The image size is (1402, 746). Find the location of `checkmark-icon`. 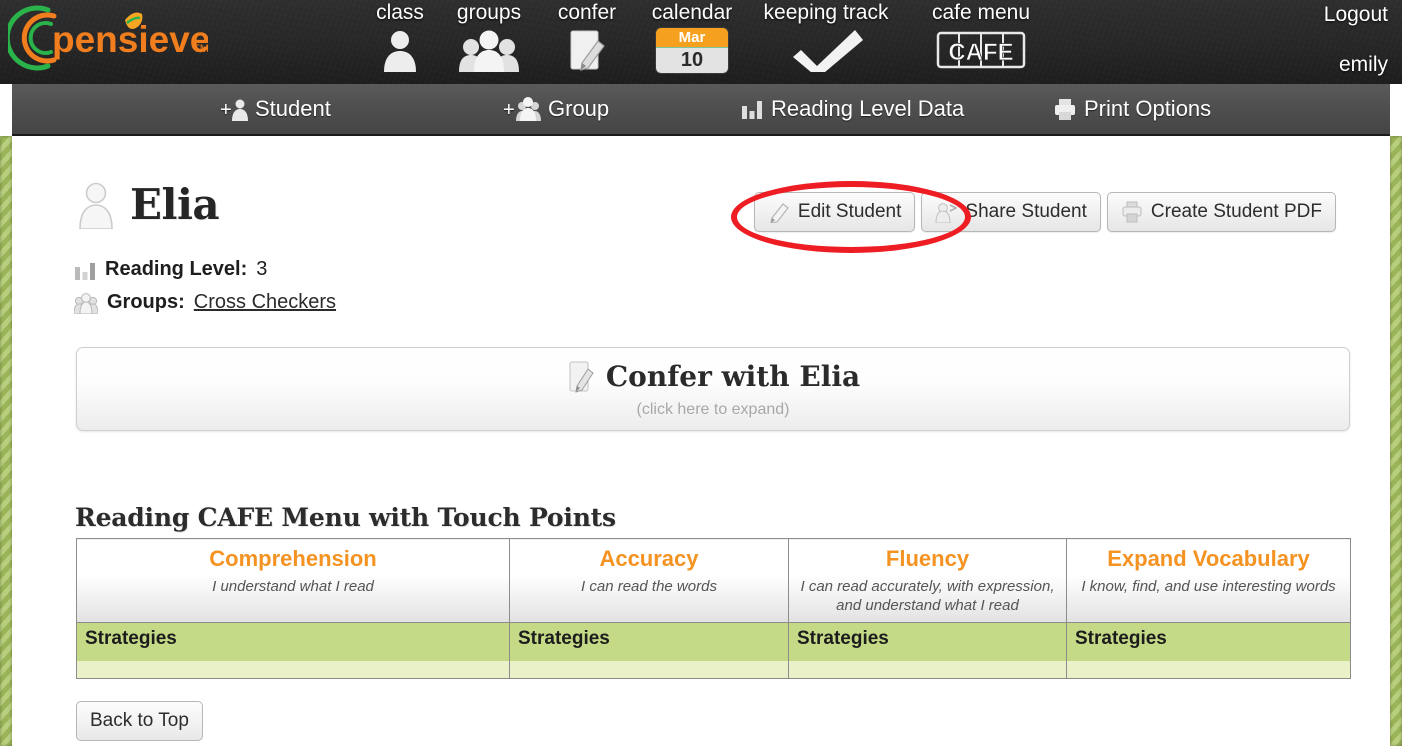

checkmark-icon is located at coordinates (826, 50).